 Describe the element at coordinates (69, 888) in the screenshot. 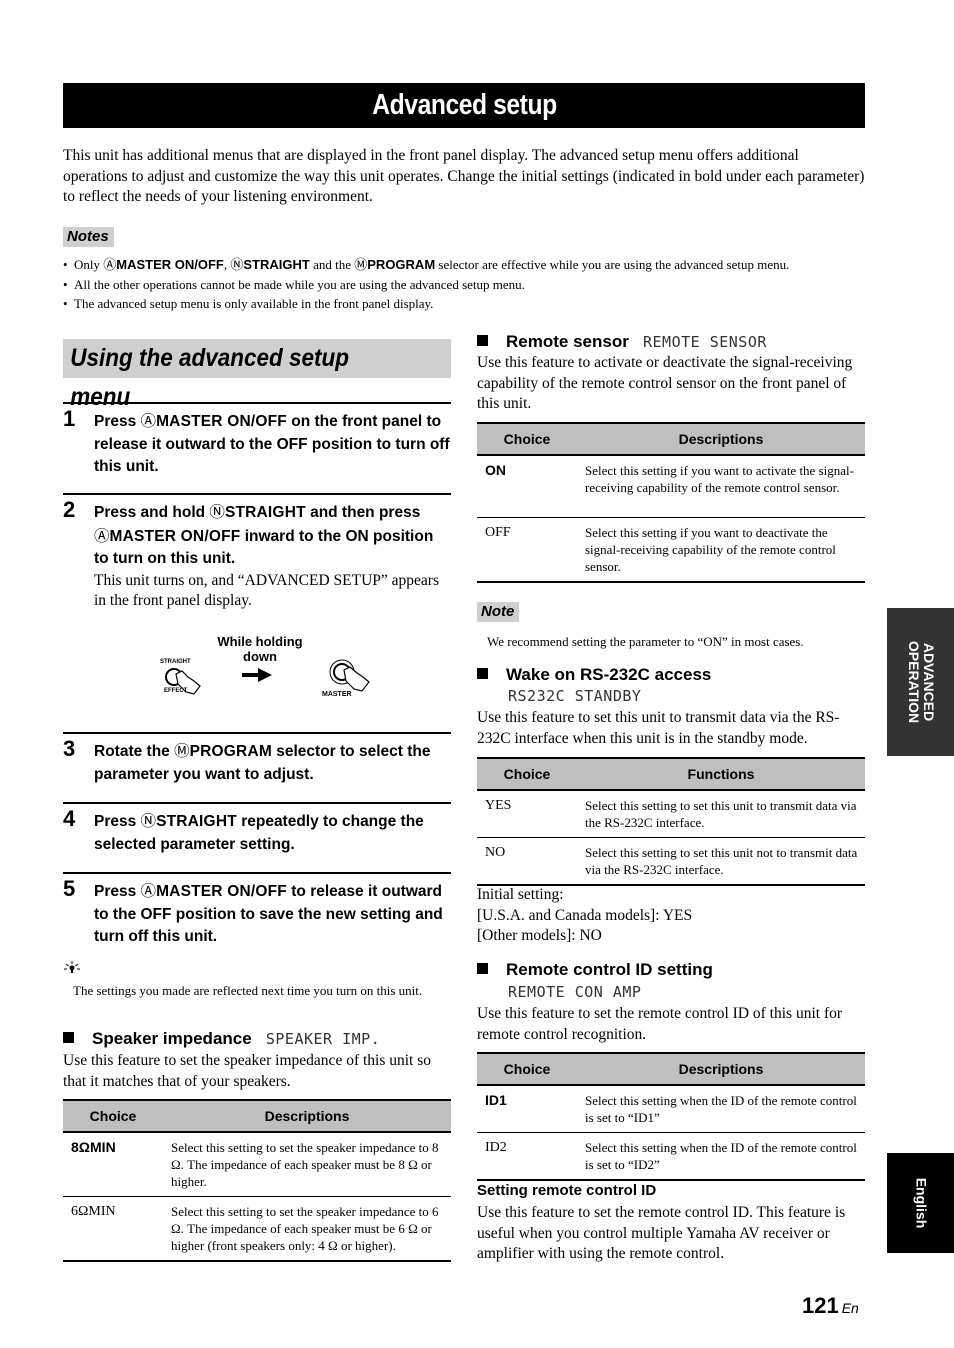

I see `step-number: 5` at that location.